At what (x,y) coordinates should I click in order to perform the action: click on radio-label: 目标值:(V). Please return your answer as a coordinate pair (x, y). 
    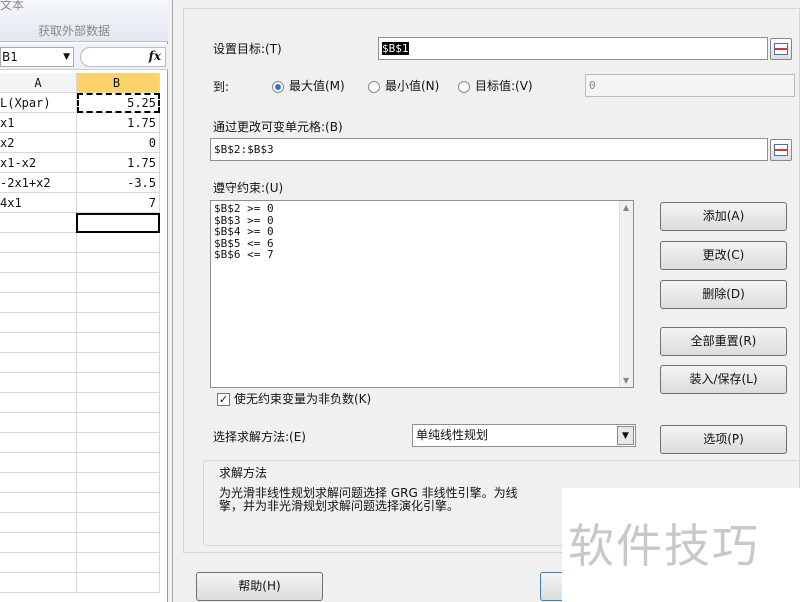
    Looking at the image, I should click on (504, 86).